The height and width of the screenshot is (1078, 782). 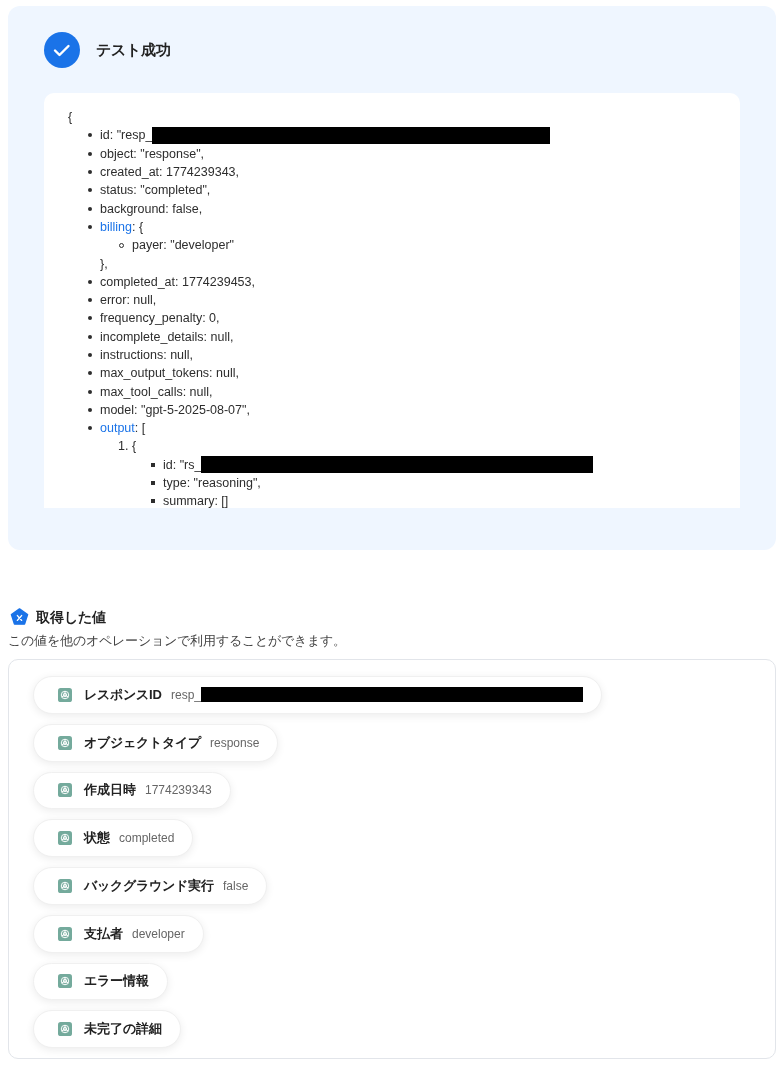 I want to click on section-title: 取得した値, so click(x=71, y=617).